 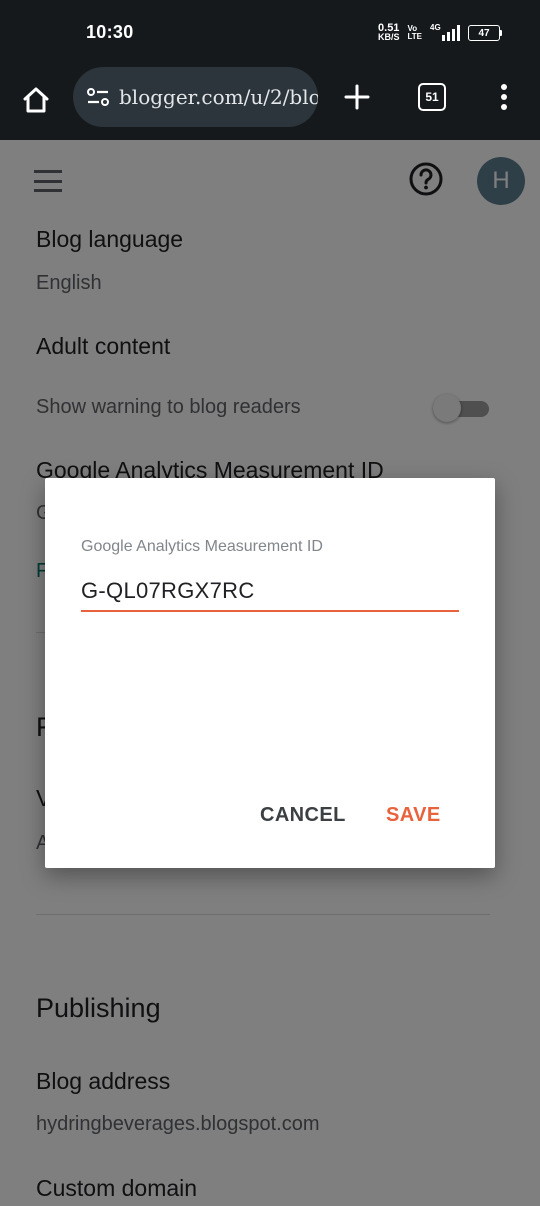 I want to click on address-bar: blogger.com/u/2/blog/settings, so click(x=195, y=97).